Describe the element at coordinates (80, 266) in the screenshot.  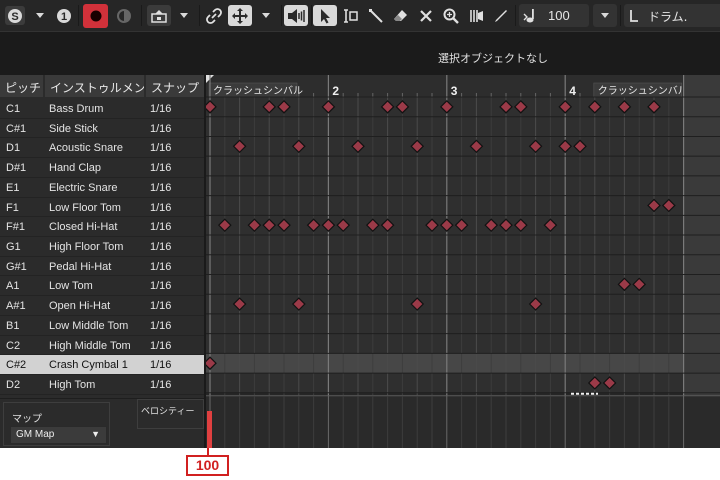
I see `drum-instrument: Pedal Hi-Hat` at that location.